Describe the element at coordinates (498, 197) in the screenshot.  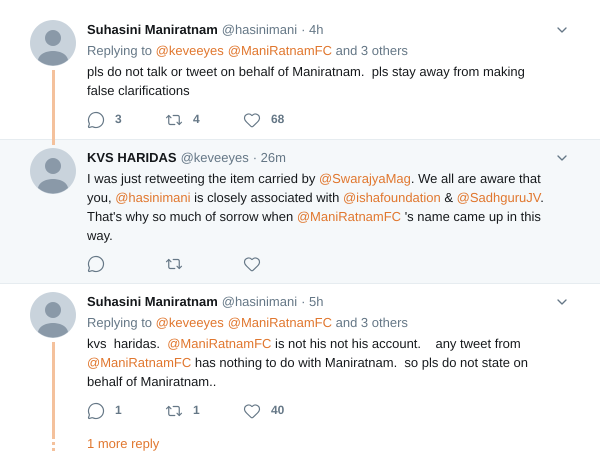
I see `mention-link: @SadhguruJV` at that location.